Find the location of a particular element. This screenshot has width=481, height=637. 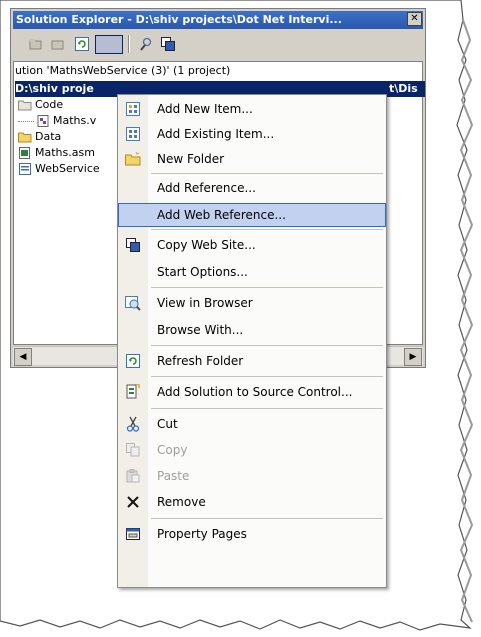

menu-item-new-folder: New Folder is located at coordinates (252, 159).